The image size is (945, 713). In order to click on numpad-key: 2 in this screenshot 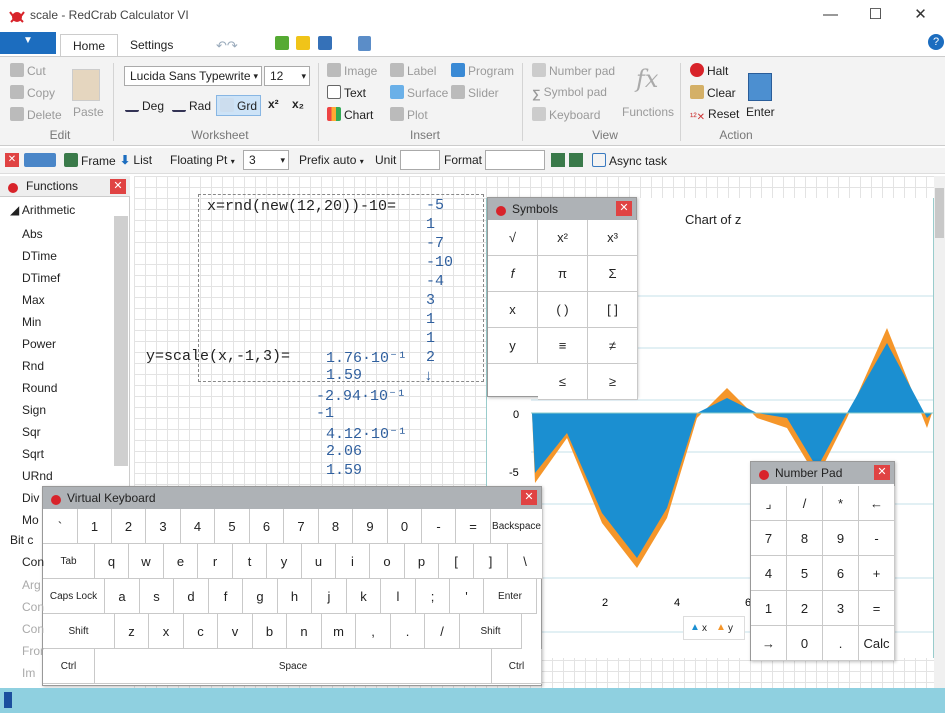, I will do `click(805, 608)`.